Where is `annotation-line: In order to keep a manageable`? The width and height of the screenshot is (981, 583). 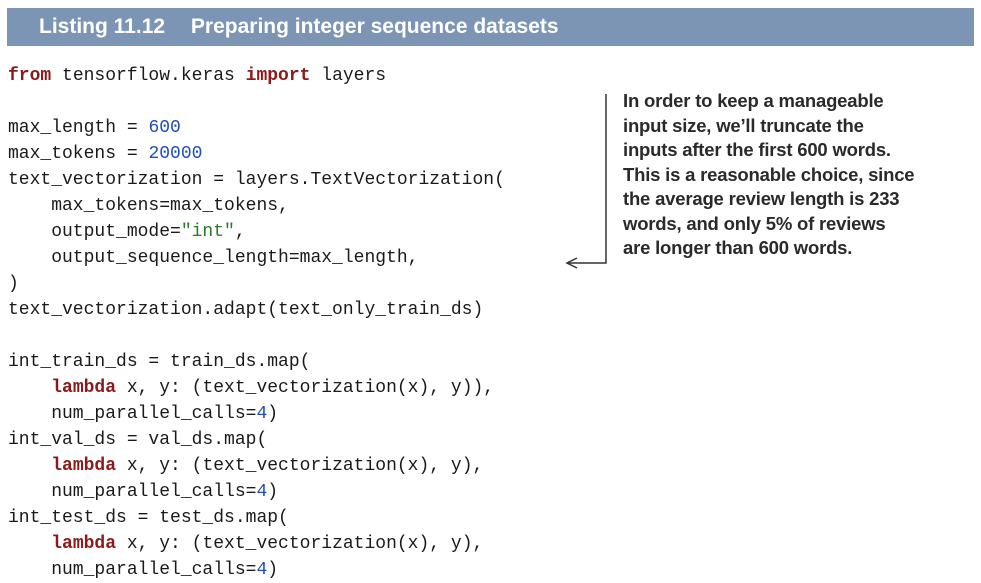 annotation-line: In order to keep a manageable is located at coordinates (753, 100).